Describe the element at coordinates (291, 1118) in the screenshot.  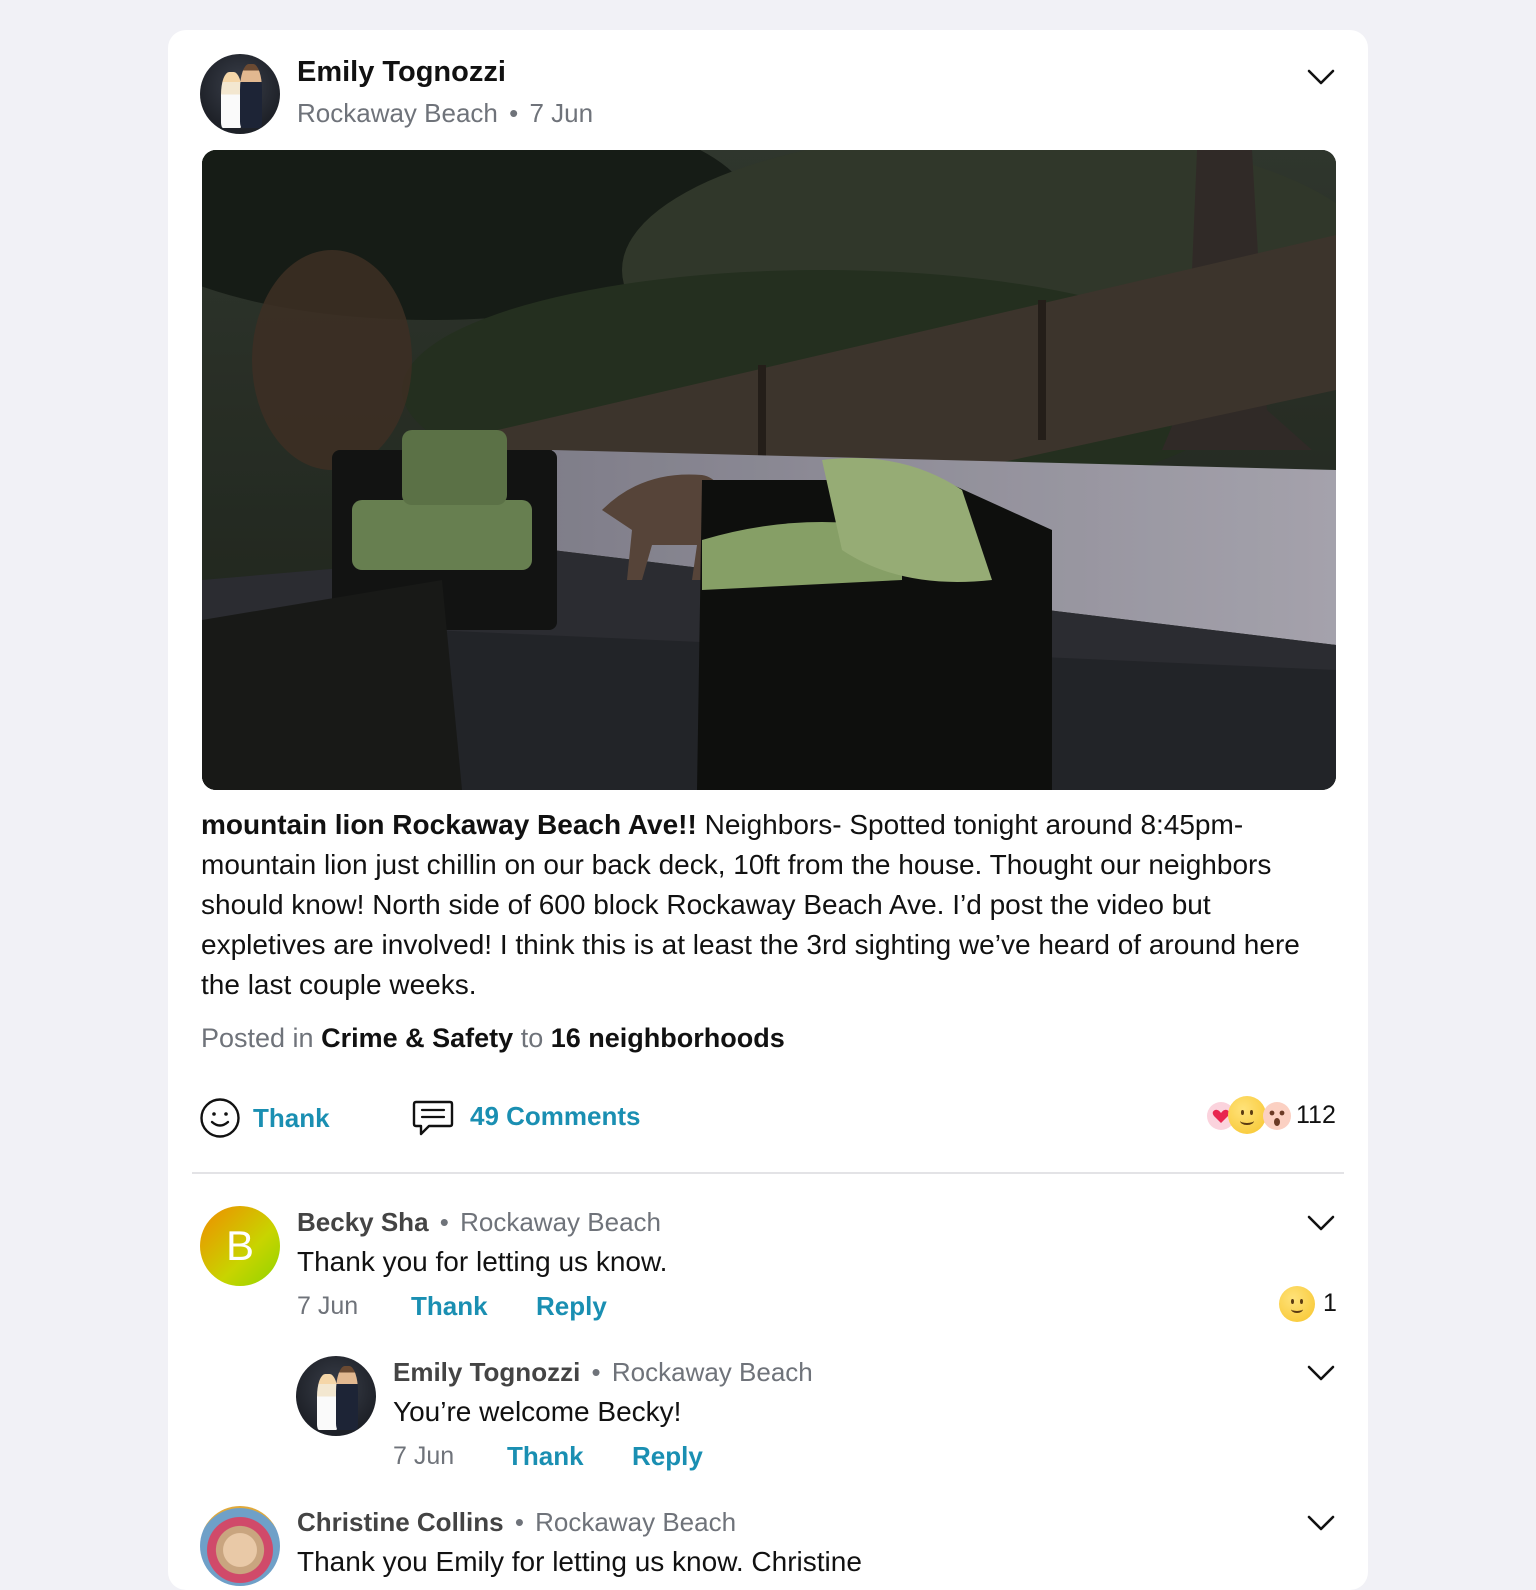
I see `thank-button: Thank` at that location.